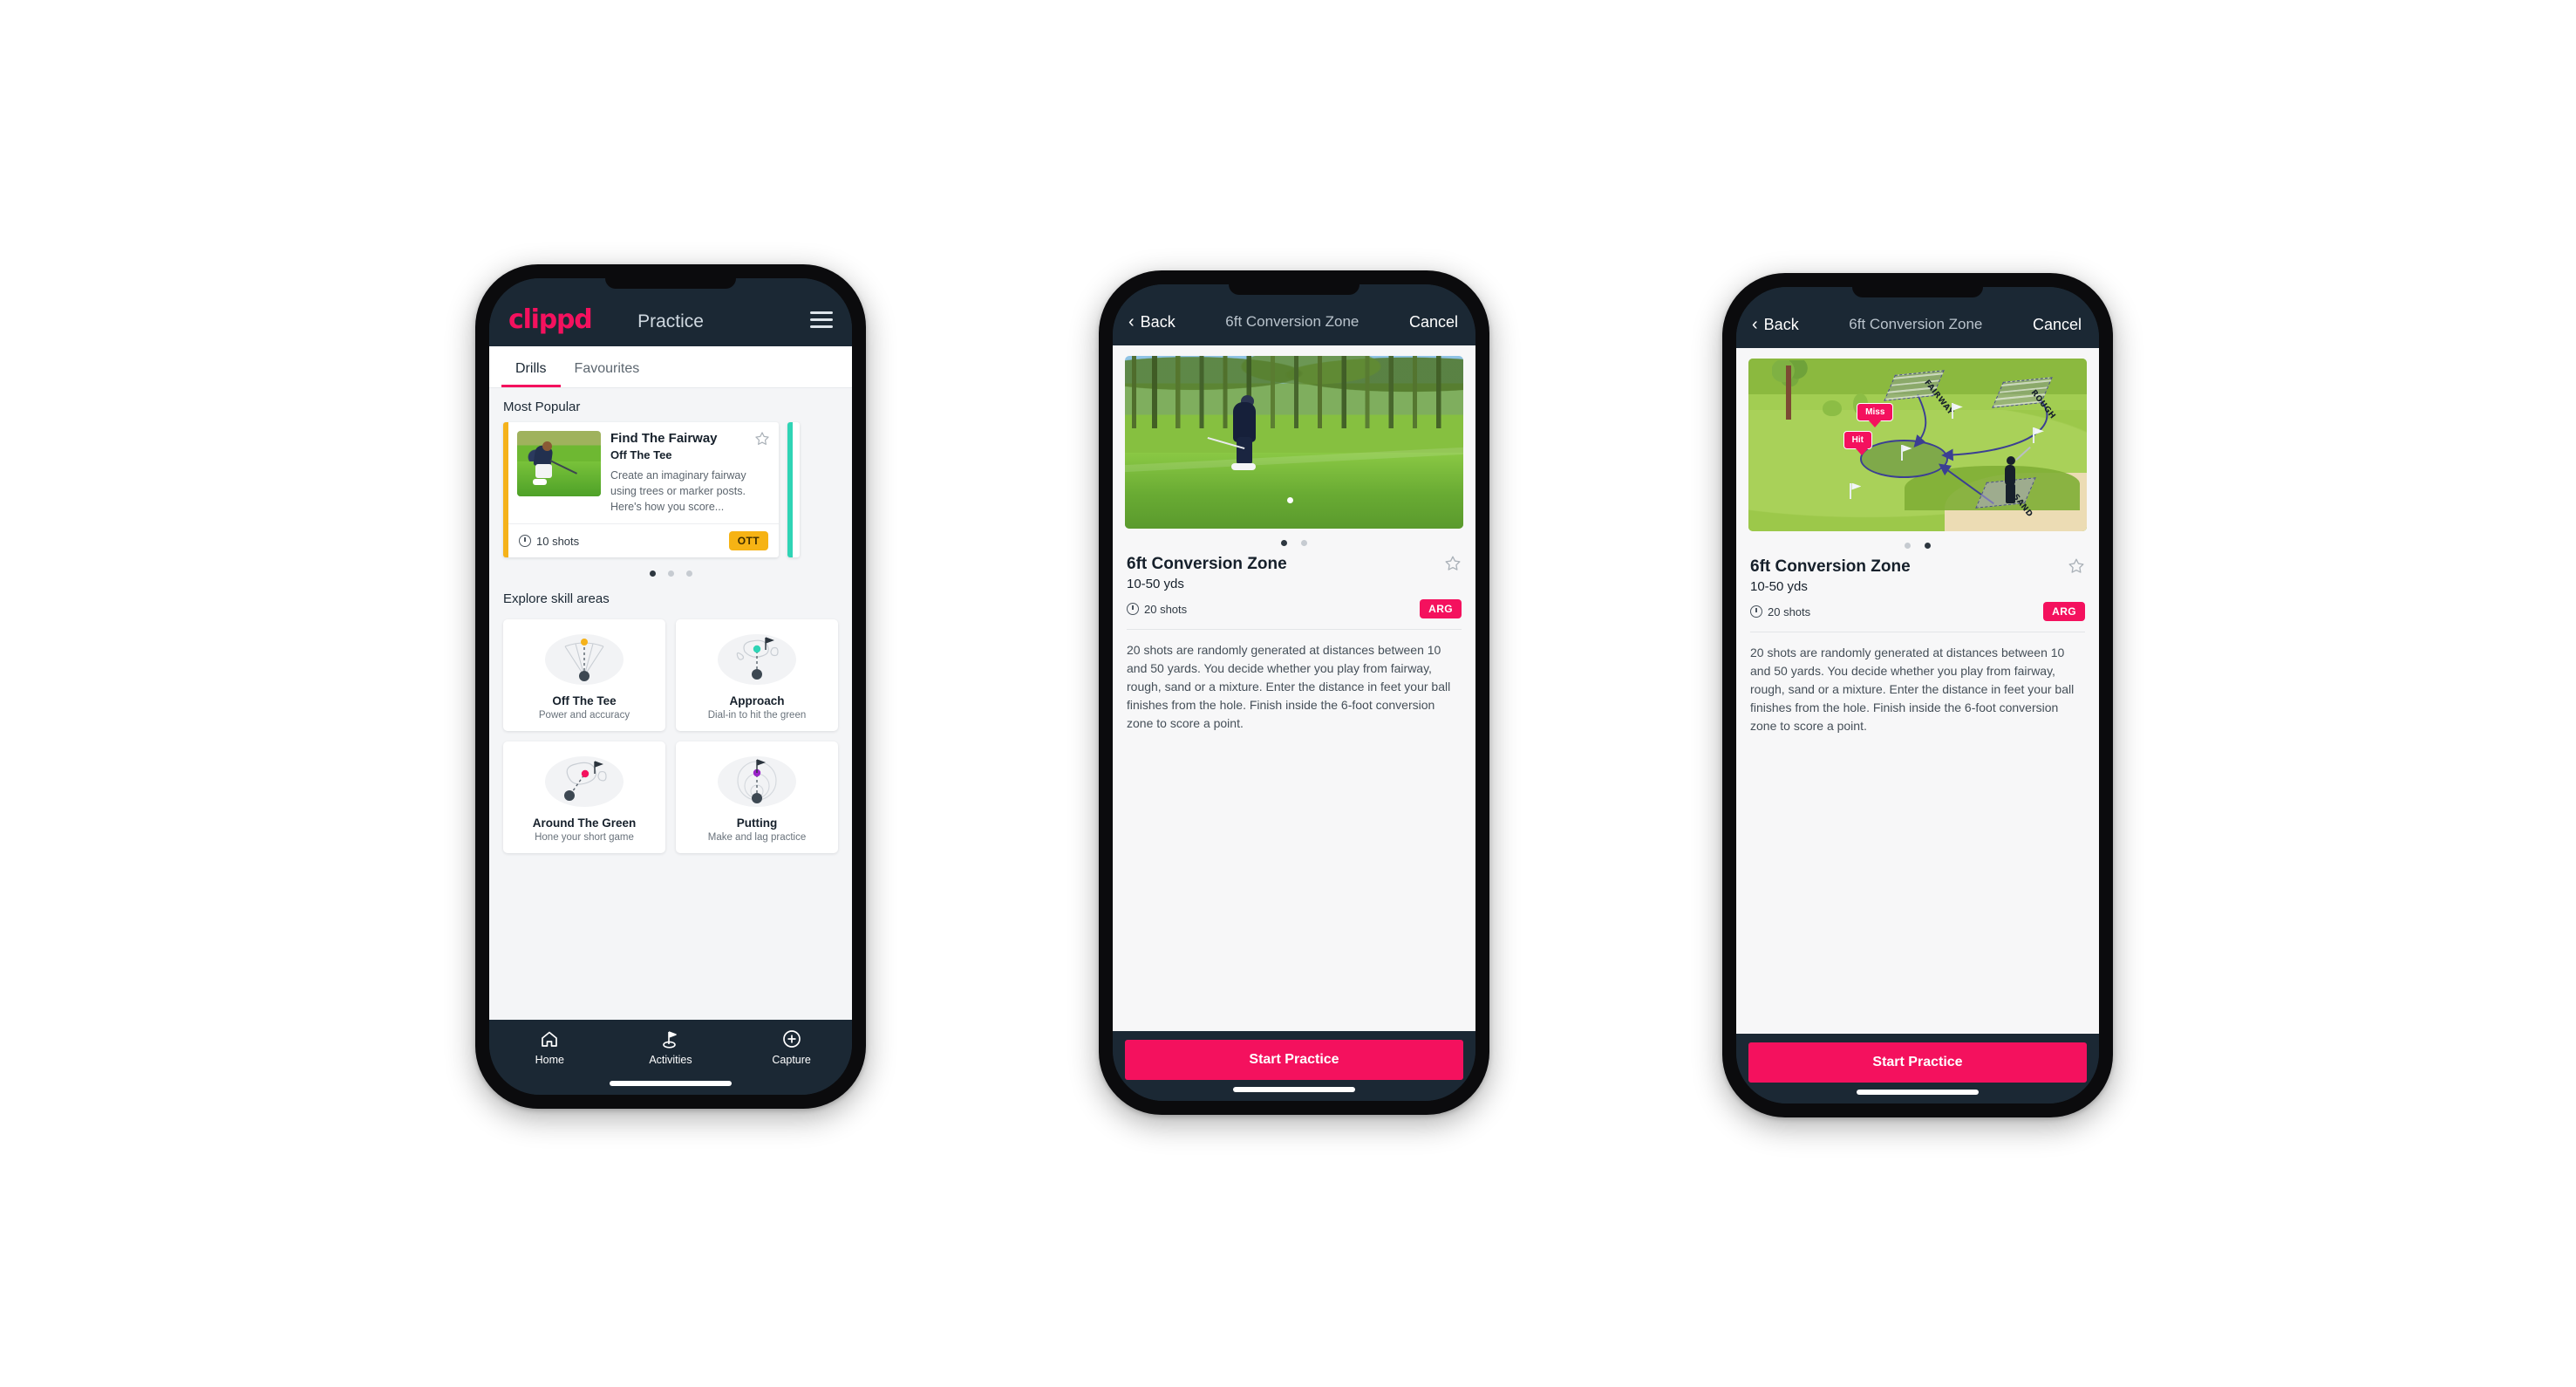 The height and width of the screenshot is (1387, 2576). I want to click on skill-name: Approach, so click(757, 701).